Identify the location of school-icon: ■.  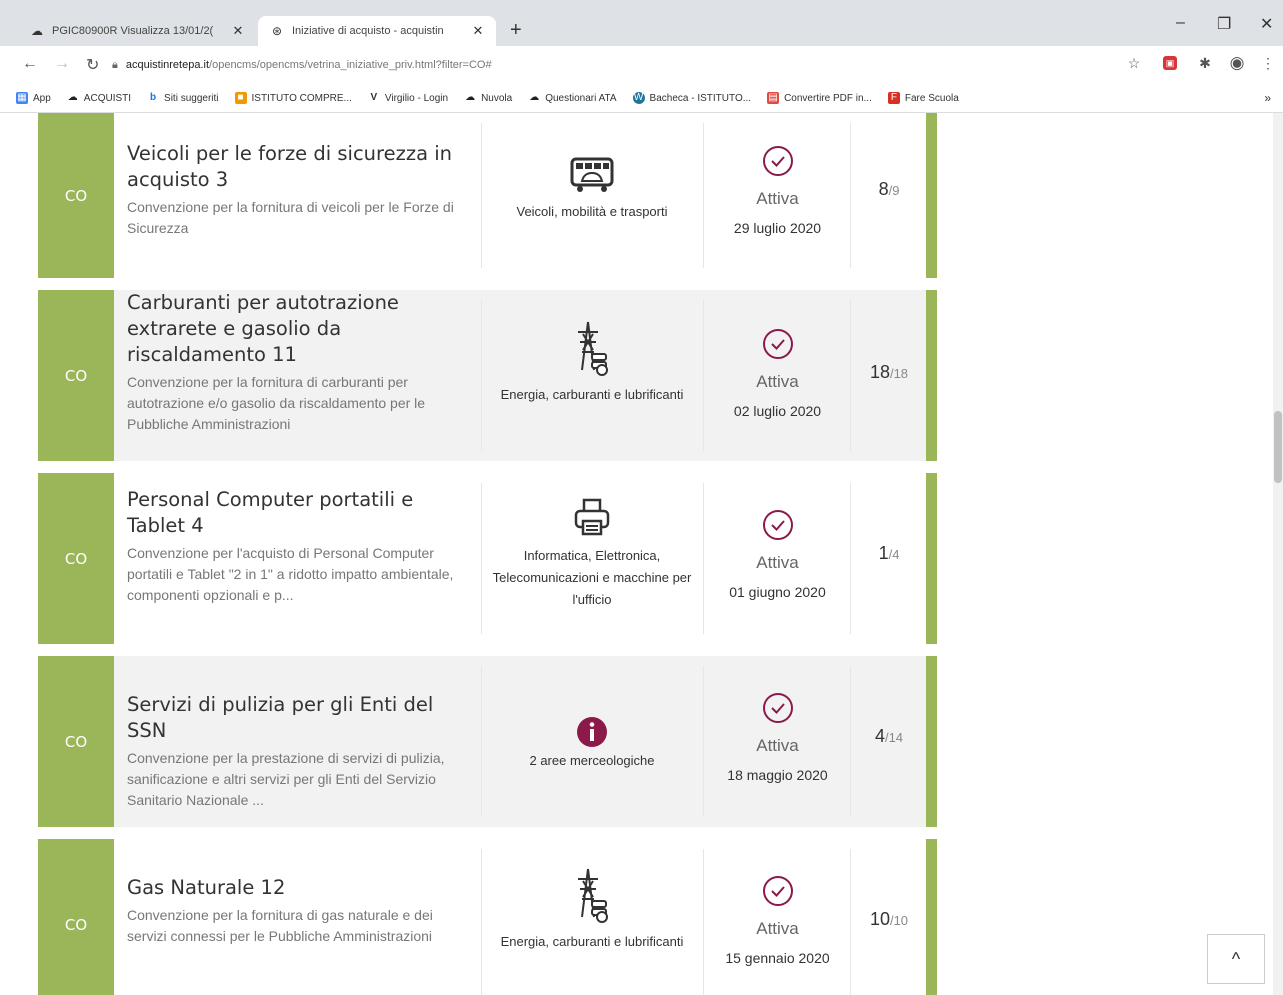
(240, 98).